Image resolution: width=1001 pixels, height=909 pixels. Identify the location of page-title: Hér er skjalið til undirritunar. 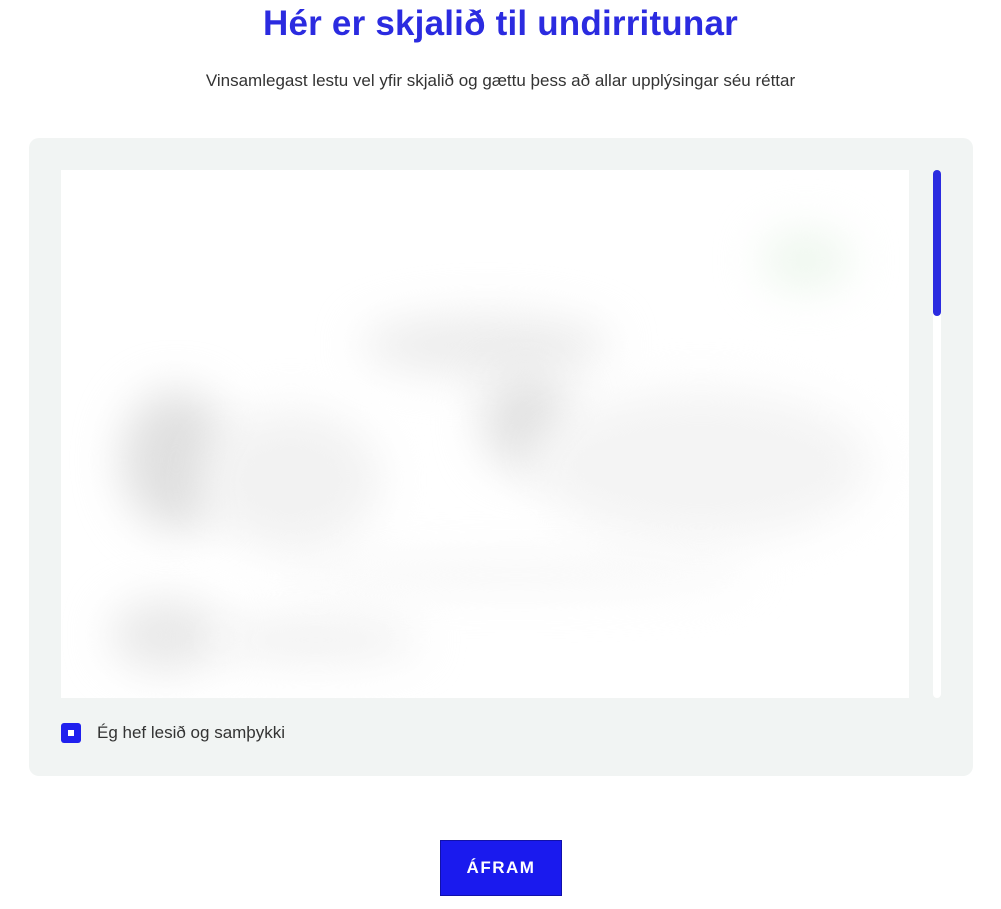
(500, 23).